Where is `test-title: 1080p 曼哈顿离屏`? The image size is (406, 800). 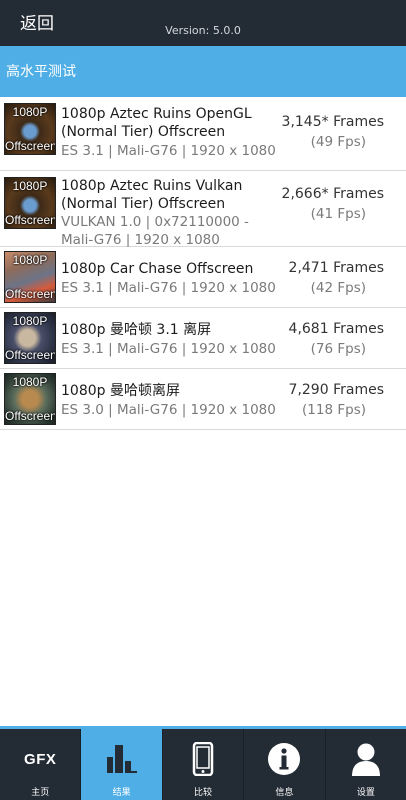
test-title: 1080p 曼哈顿离屏 is located at coordinates (120, 391).